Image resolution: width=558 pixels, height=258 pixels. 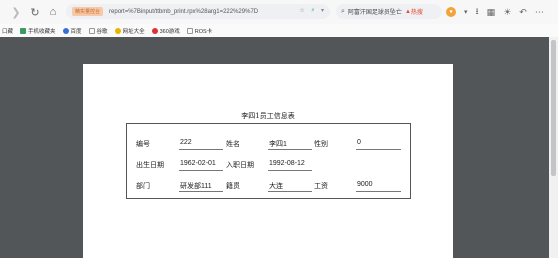 I want to click on name-label: 姓名, so click(x=233, y=144).